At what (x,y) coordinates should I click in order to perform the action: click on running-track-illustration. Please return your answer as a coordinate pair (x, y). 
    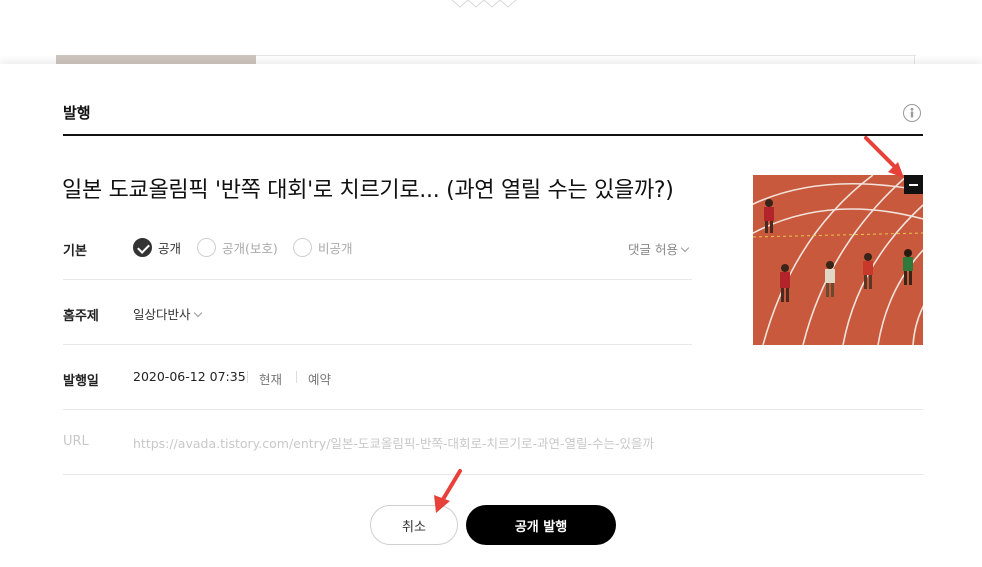
    Looking at the image, I should click on (838, 260).